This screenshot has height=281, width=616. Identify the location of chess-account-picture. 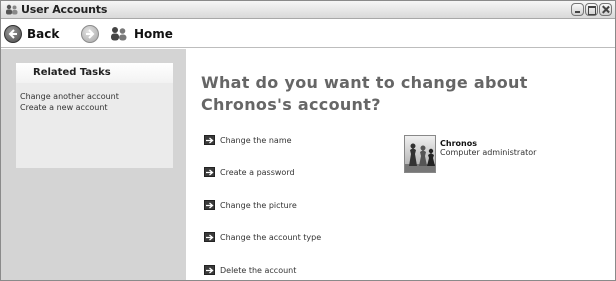
(420, 154).